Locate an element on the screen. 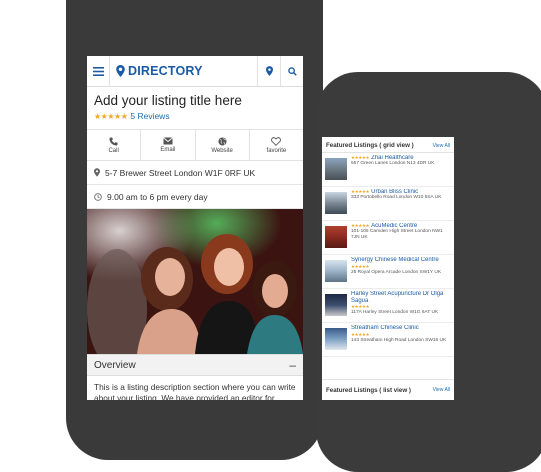 The height and width of the screenshot is (472, 541). search-button is located at coordinates (291, 71).